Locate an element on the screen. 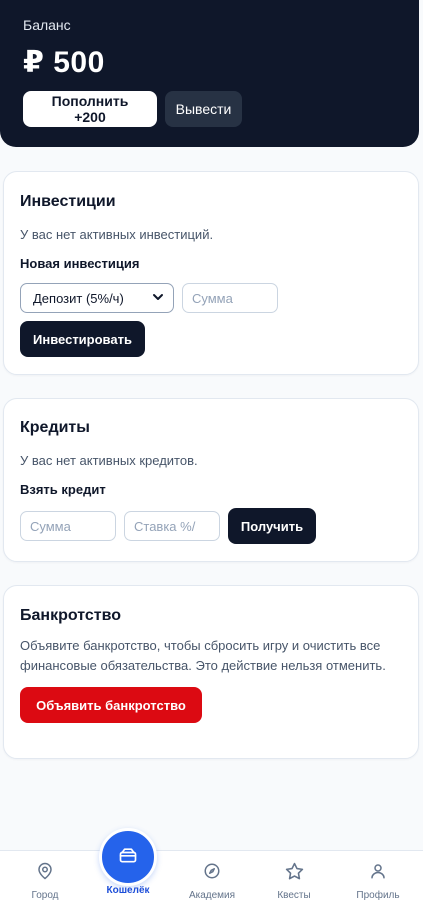  credit-amount-input: Сумма is located at coordinates (68, 526).